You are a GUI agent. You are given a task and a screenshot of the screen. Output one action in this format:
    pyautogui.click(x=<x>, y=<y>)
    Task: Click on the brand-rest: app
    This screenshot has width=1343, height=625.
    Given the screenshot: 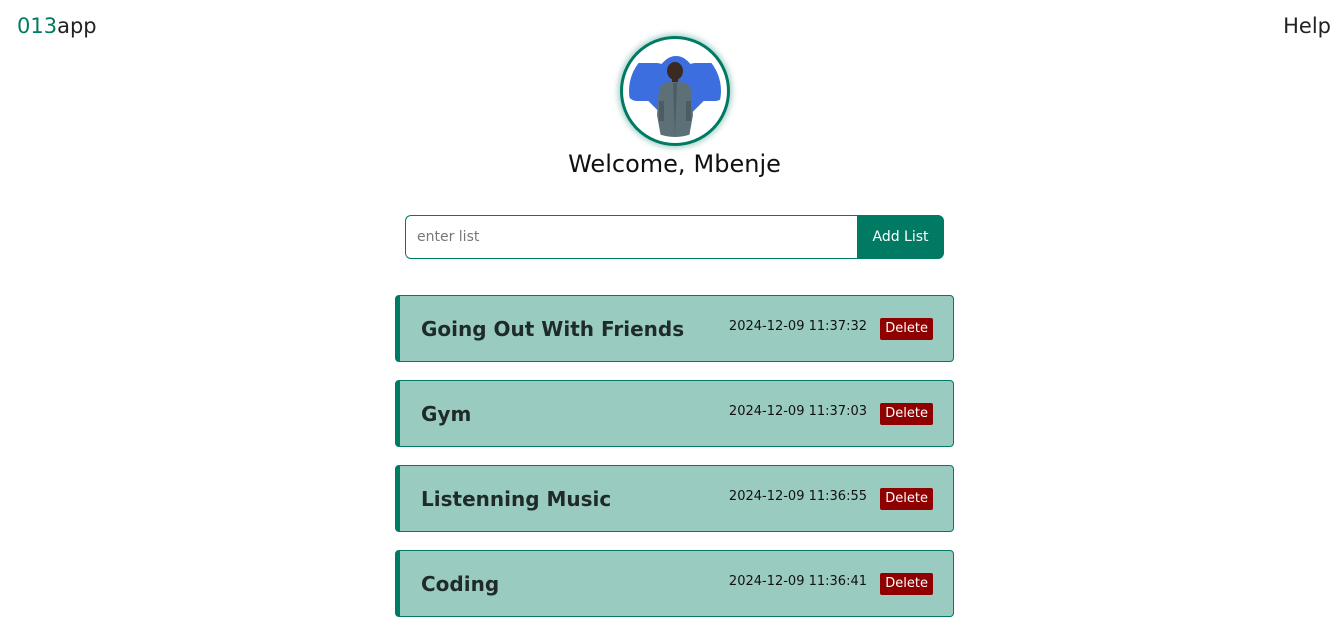 What is the action you would take?
    pyautogui.click(x=77, y=26)
    